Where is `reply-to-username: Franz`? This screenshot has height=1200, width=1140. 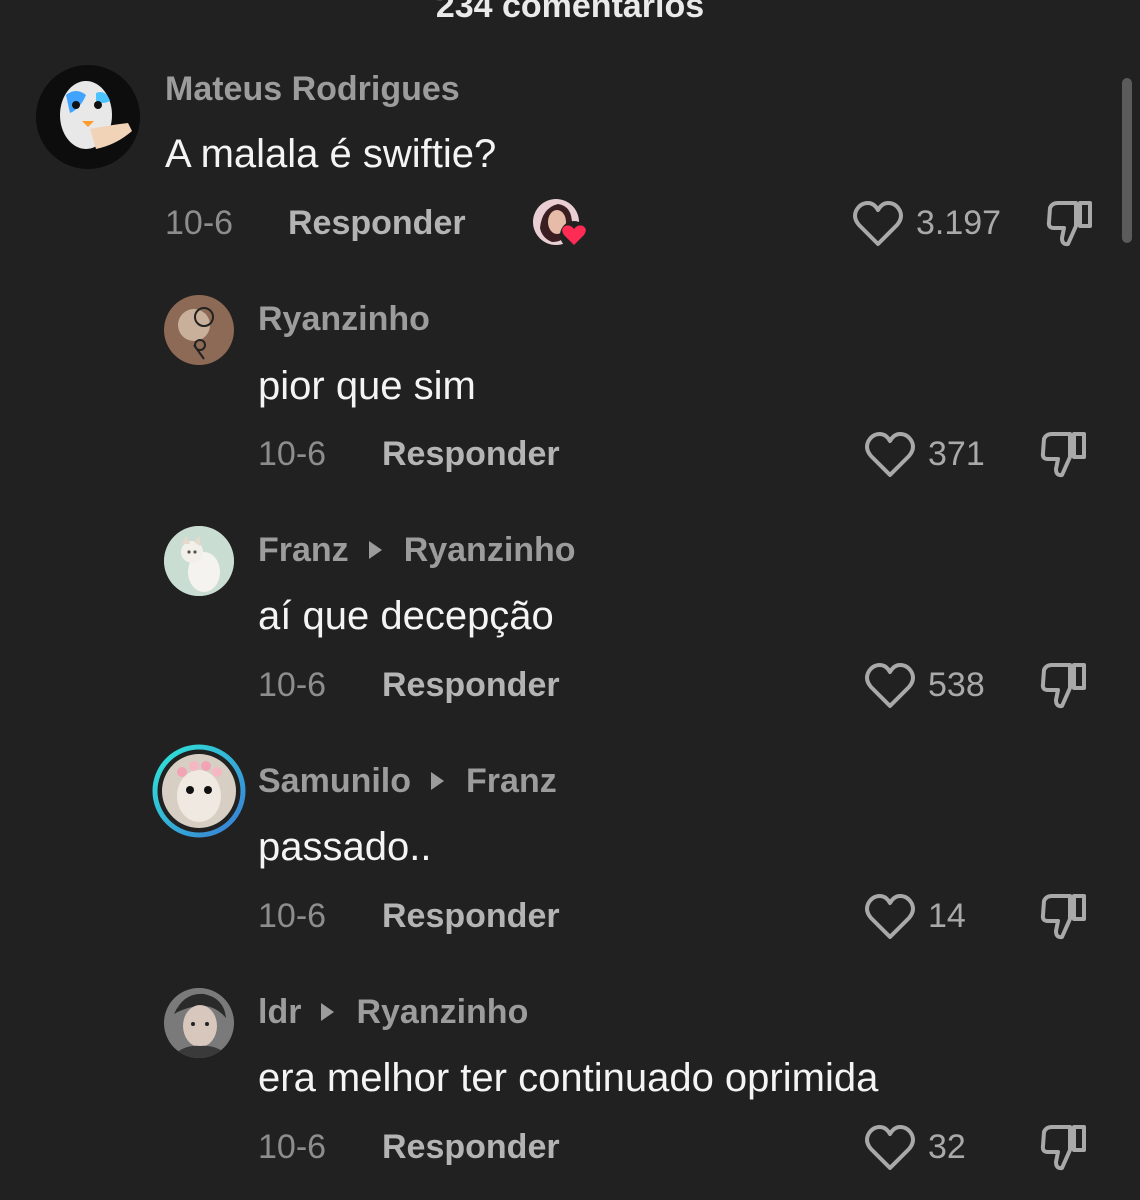 reply-to-username: Franz is located at coordinates (511, 781).